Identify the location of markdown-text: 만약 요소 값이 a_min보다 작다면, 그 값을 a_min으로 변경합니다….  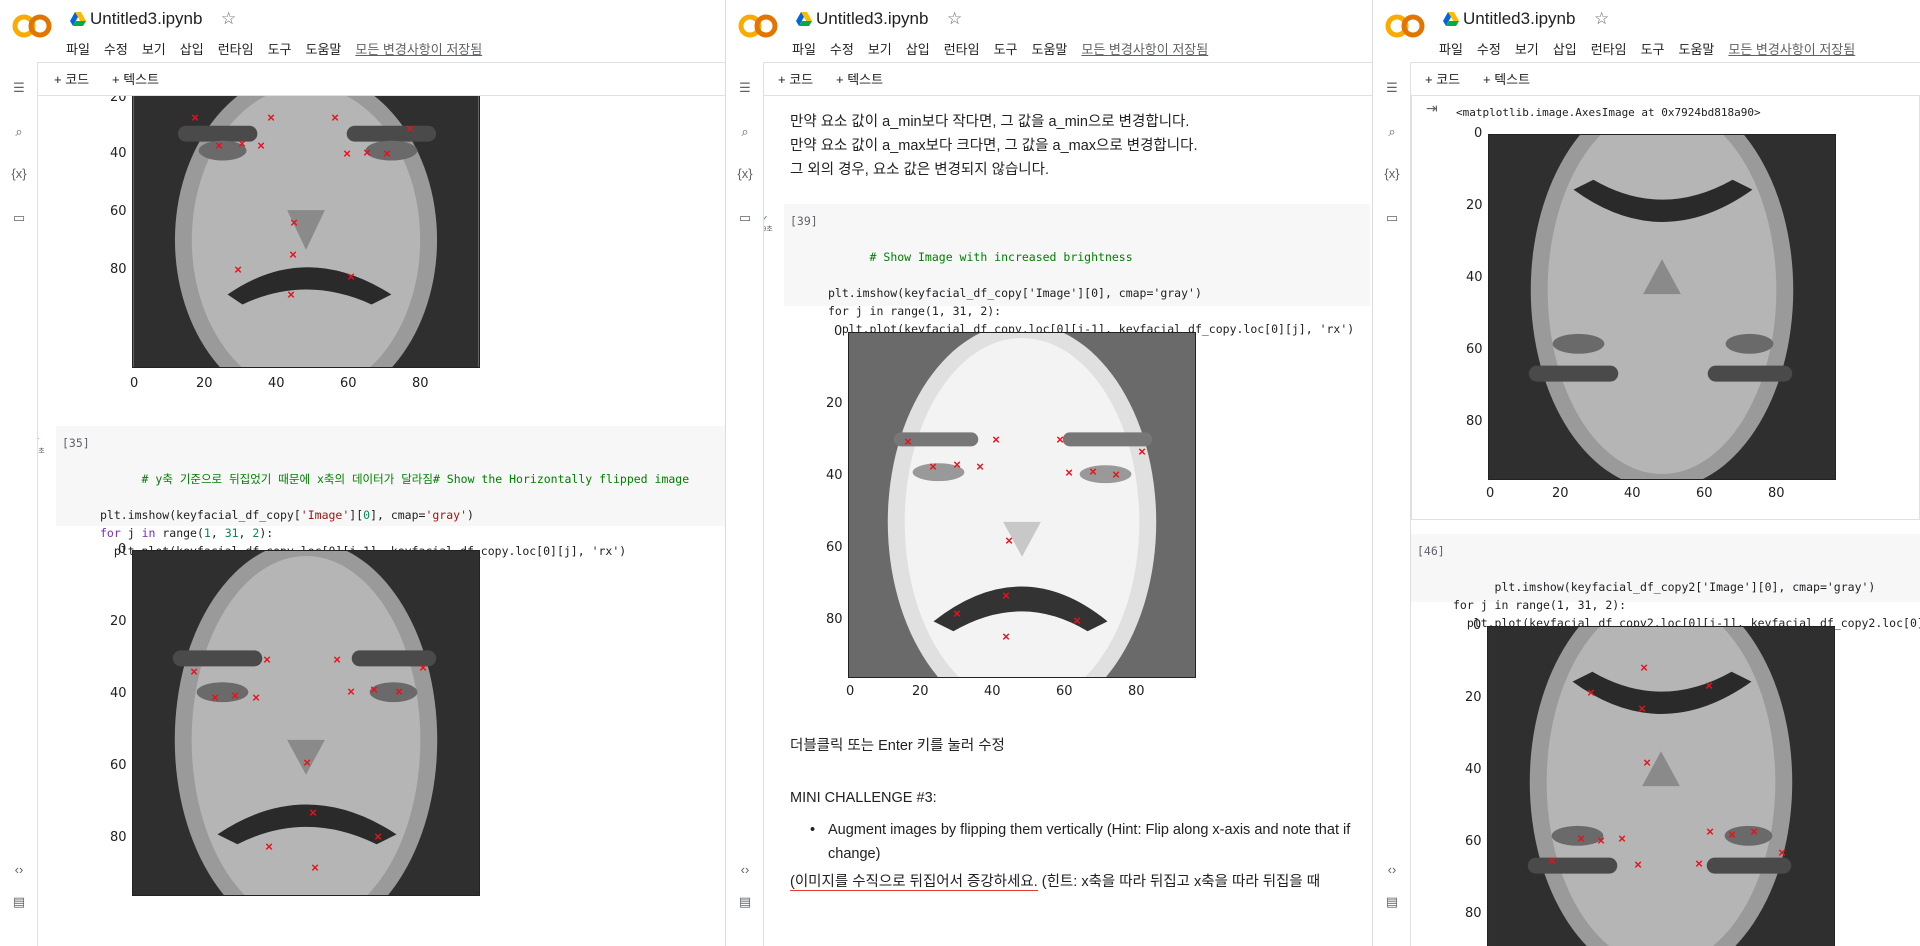
(993, 146).